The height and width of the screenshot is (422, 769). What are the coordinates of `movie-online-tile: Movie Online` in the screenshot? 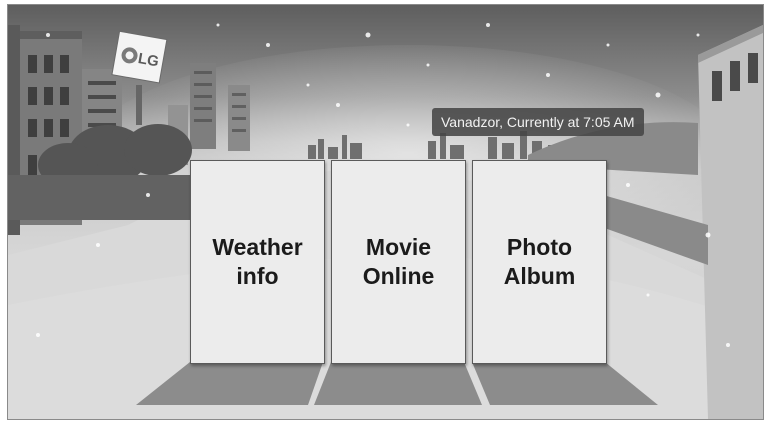 It's located at (398, 262).